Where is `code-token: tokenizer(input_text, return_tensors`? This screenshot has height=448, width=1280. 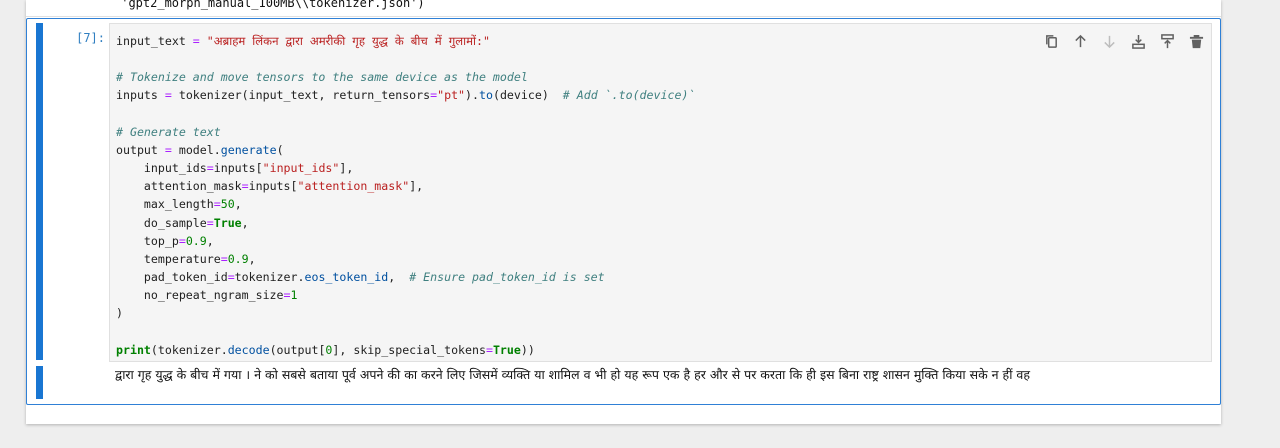 code-token: tokenizer(input_text, return_tensors is located at coordinates (301, 95).